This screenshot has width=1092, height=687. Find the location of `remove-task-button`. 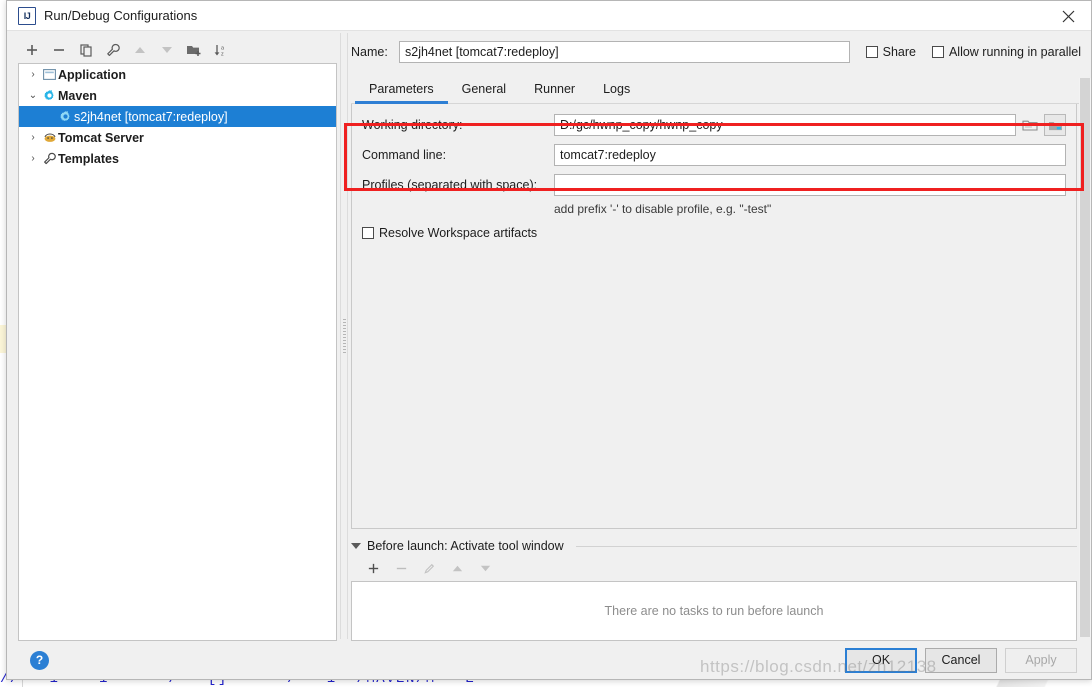

remove-task-button is located at coordinates (401, 568).